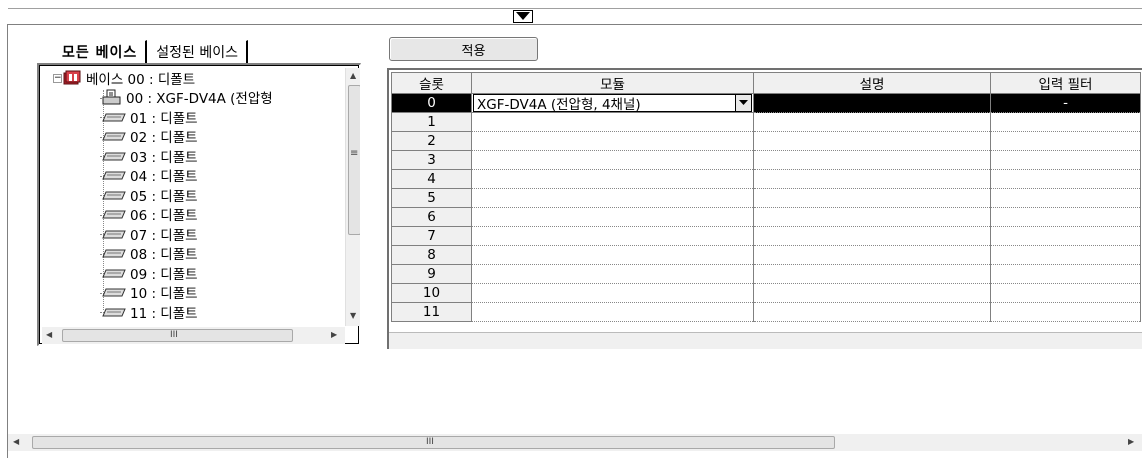  What do you see at coordinates (192, 136) in the screenshot?
I see `tree-item-slot-02: 02 : 디폴트` at bounding box center [192, 136].